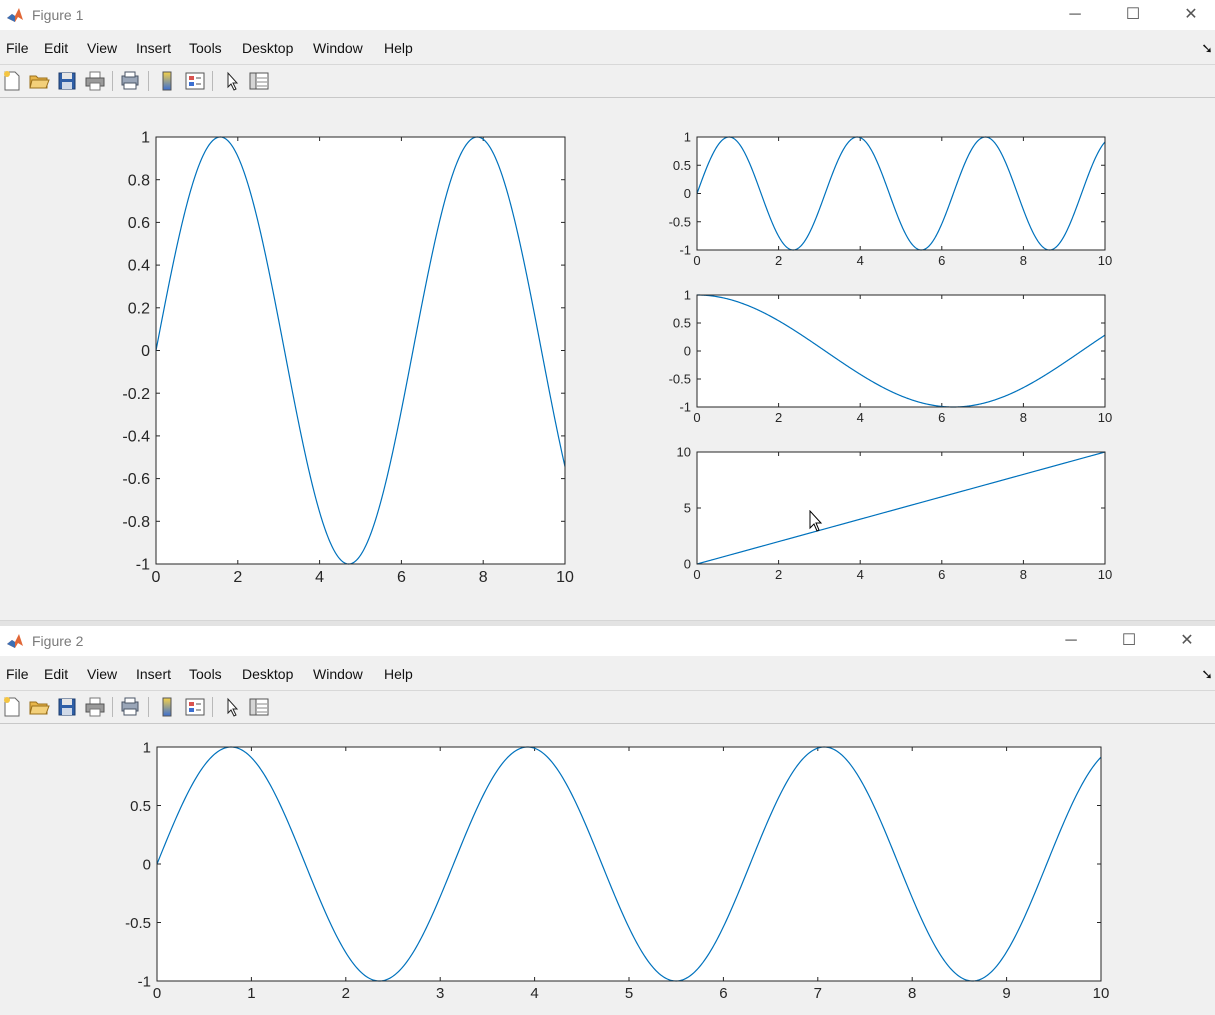 Image resolution: width=1215 pixels, height=1015 pixels. I want to click on figure-toolbar, so click(607, 81).